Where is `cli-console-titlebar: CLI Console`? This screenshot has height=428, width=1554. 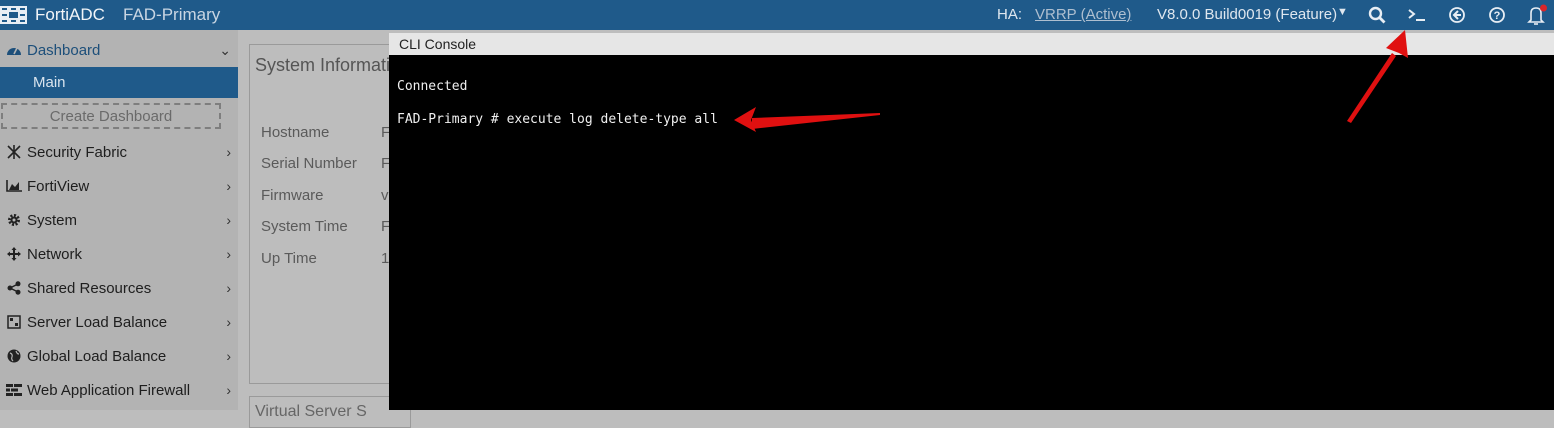
cli-console-titlebar: CLI Console is located at coordinates (971, 44).